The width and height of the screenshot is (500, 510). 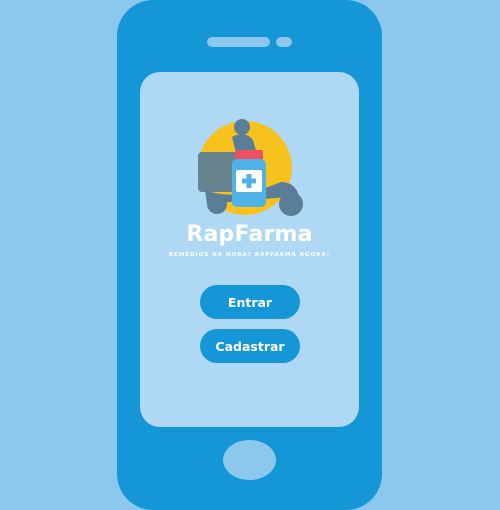 What do you see at coordinates (250, 167) in the screenshot?
I see `delivery-scooter-with-medicine-bottle-icon` at bounding box center [250, 167].